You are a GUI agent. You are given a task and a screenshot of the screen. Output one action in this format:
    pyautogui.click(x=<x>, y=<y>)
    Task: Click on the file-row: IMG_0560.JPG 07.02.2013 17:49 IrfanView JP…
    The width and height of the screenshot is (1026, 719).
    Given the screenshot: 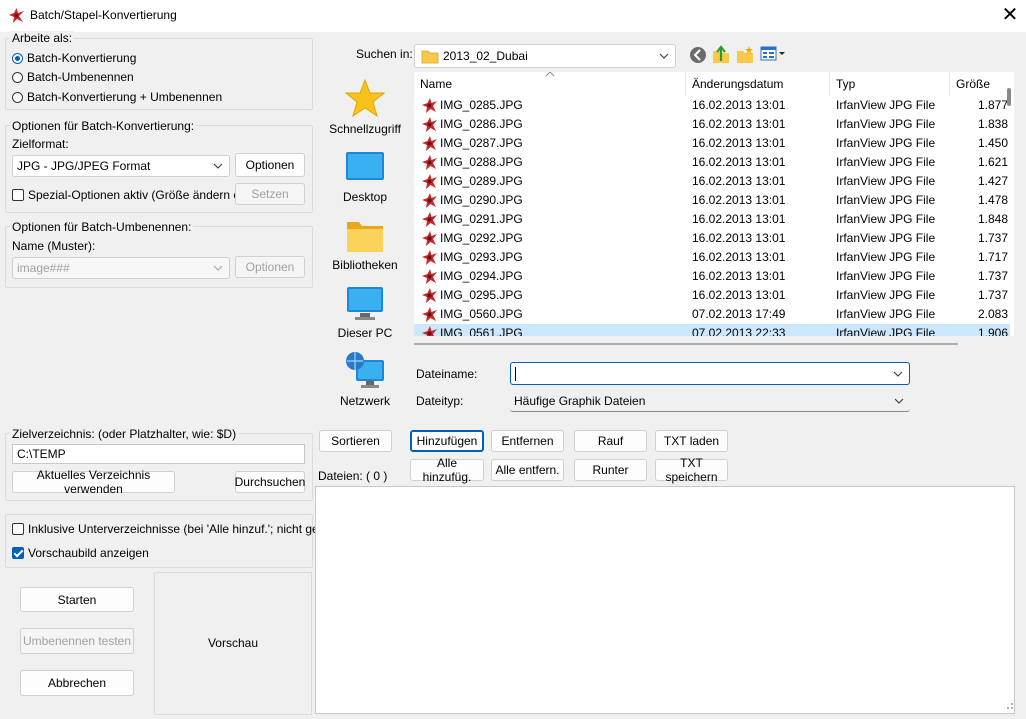 What is the action you would take?
    pyautogui.click(x=712, y=314)
    